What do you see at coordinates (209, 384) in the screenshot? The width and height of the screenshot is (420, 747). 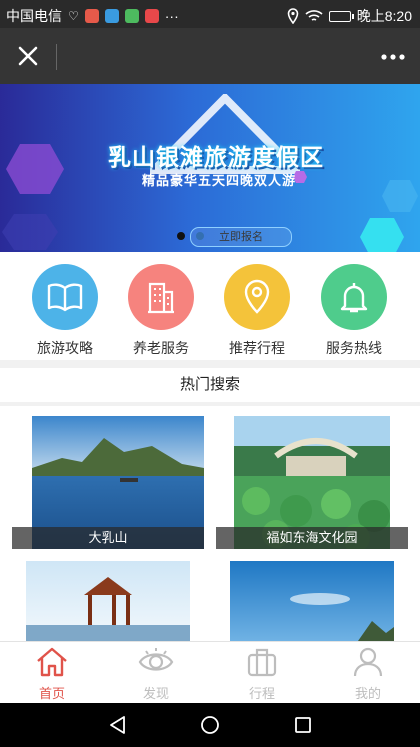 I see `hot-search-title: 热门搜索` at bounding box center [209, 384].